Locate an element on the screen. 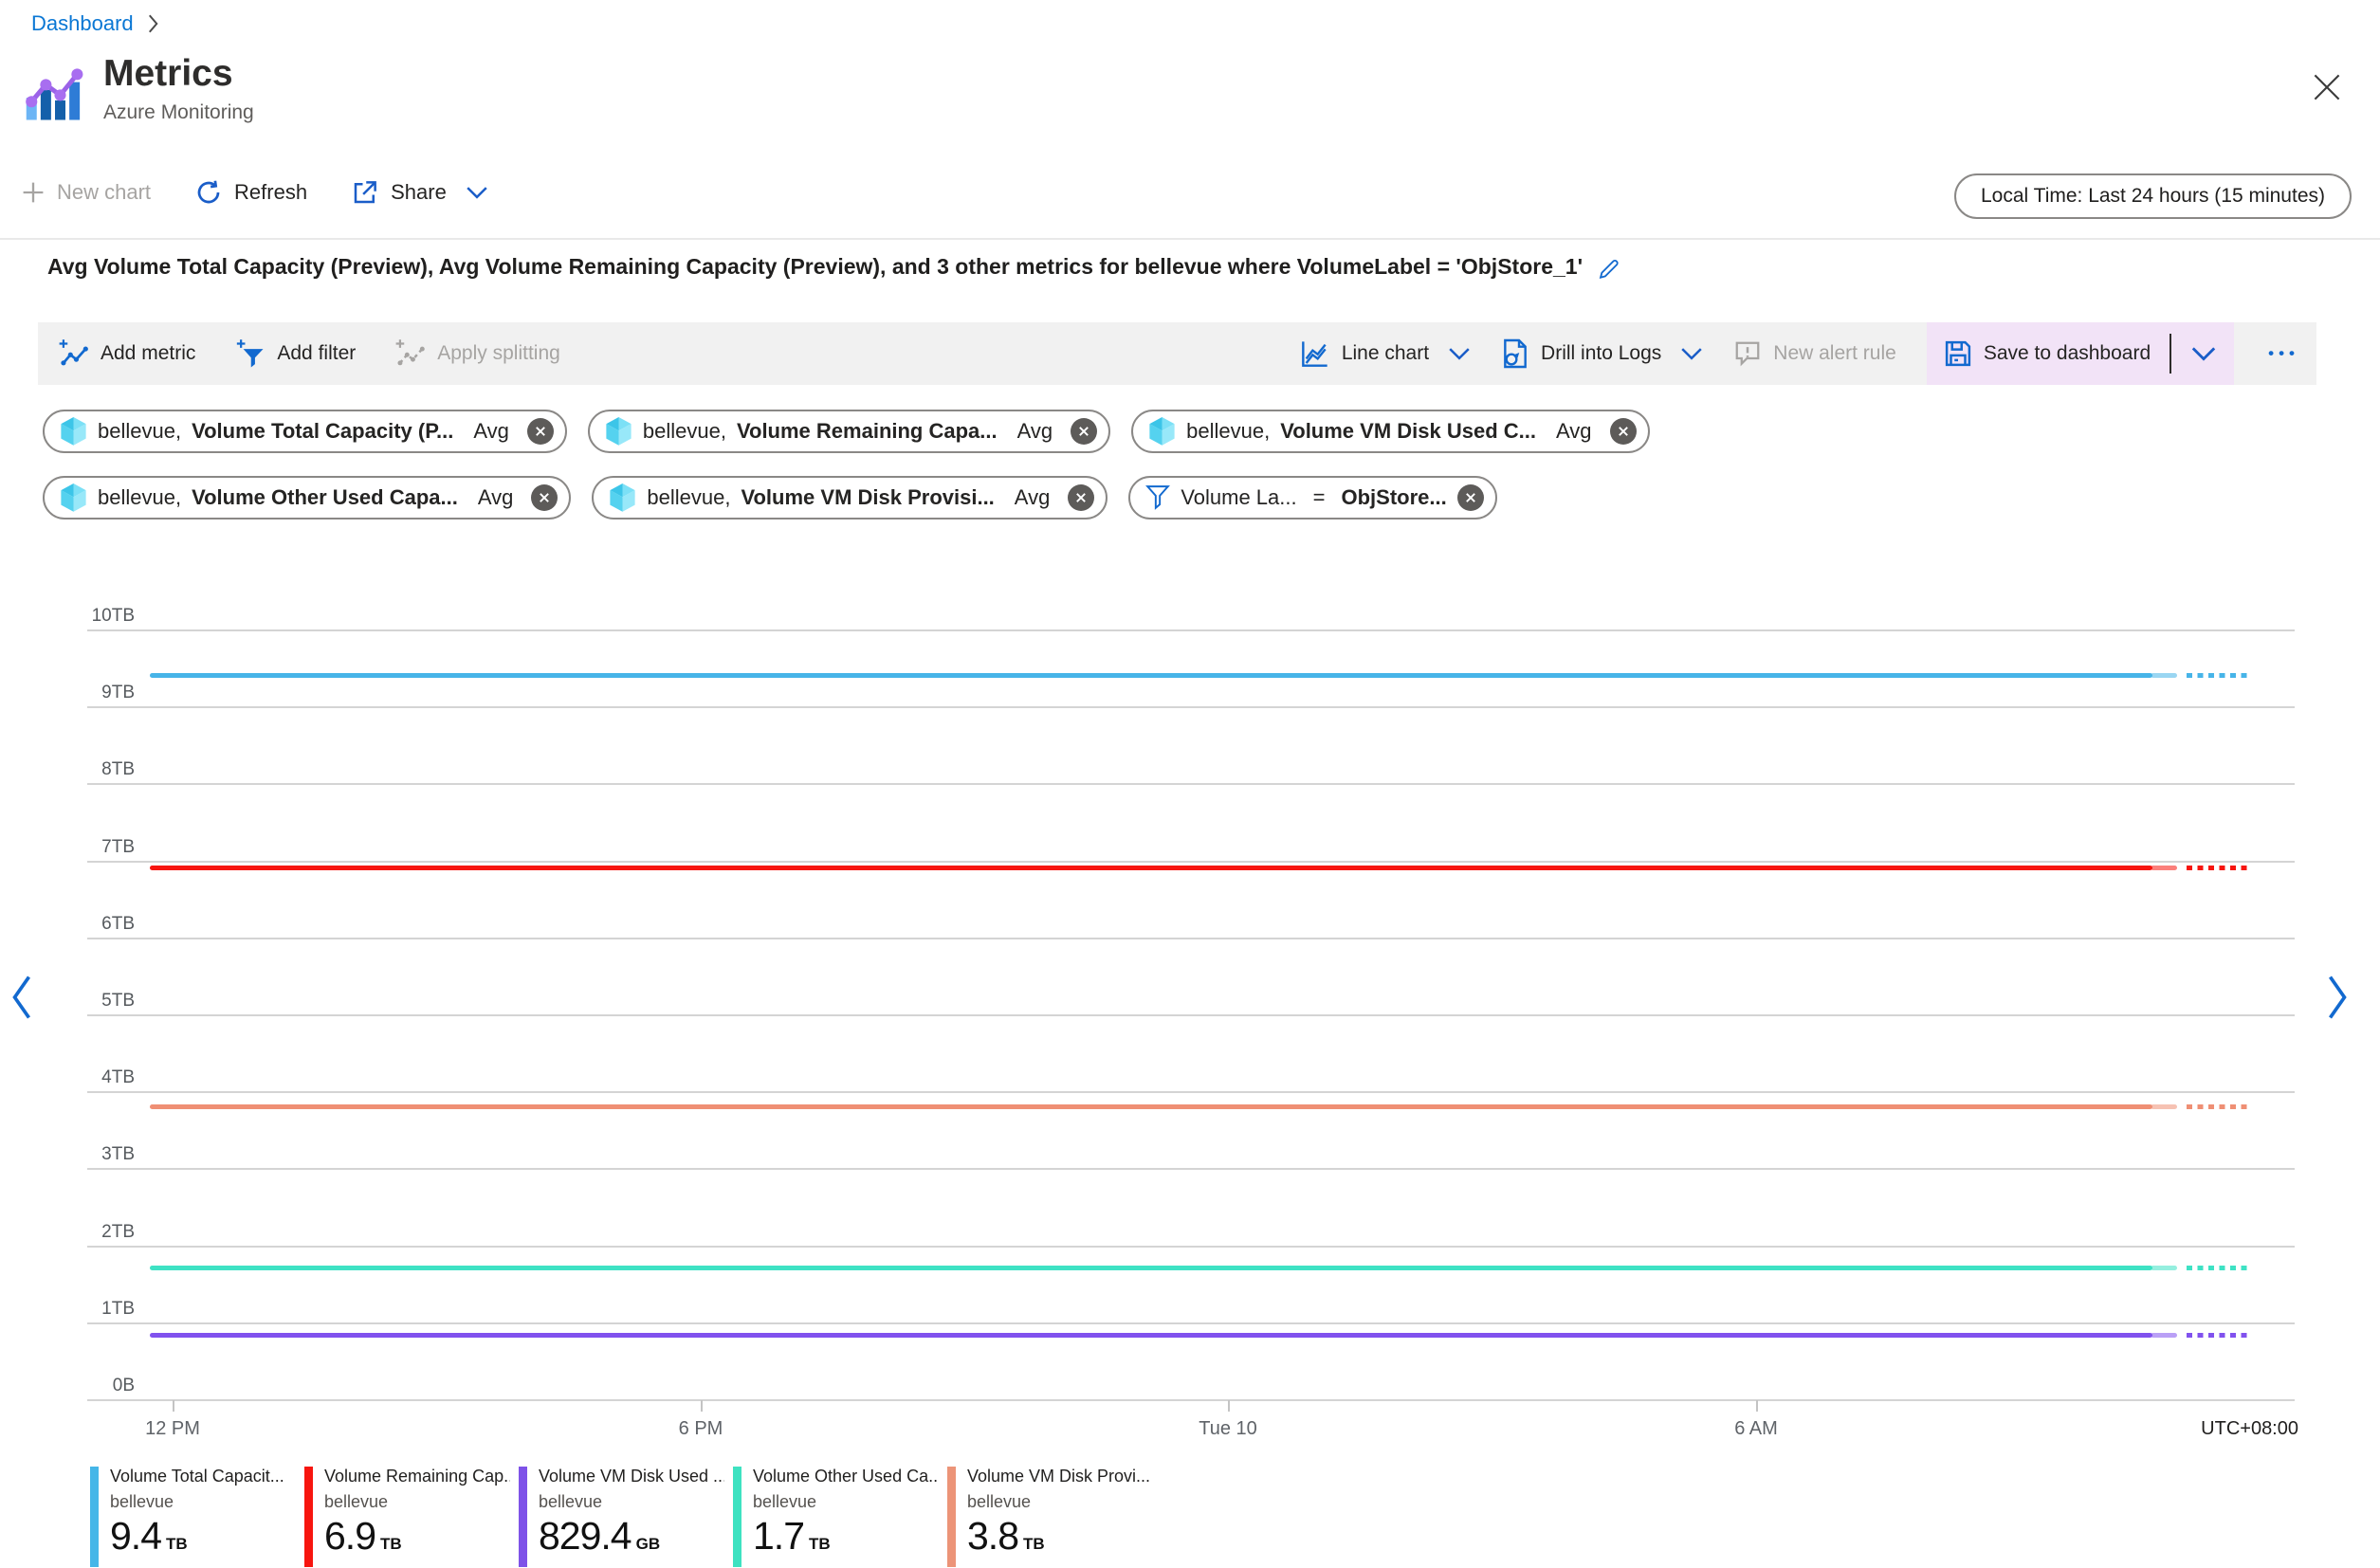  previous-chart-button is located at coordinates (22, 997).